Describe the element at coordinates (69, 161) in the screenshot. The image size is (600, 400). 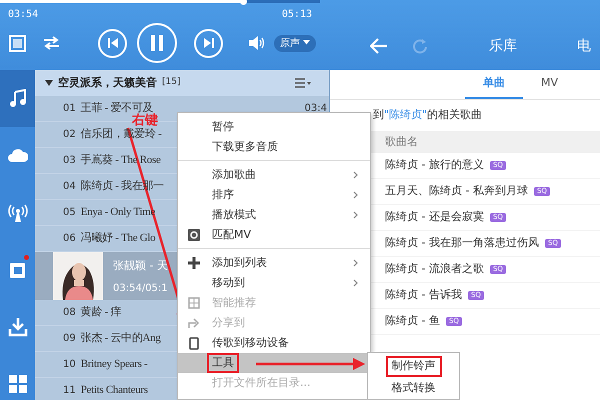
I see `track-number: 03` at that location.